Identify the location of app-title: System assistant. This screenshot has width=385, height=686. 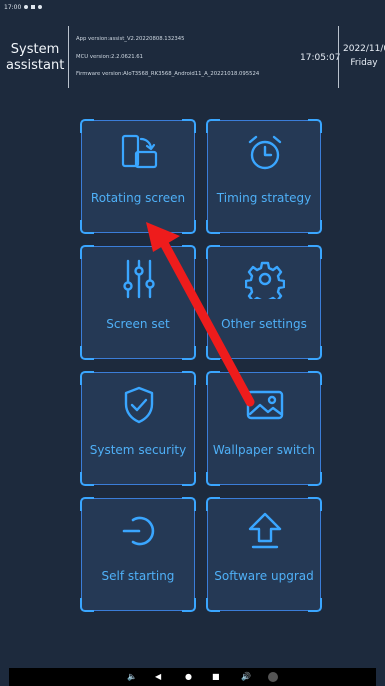
(35, 57).